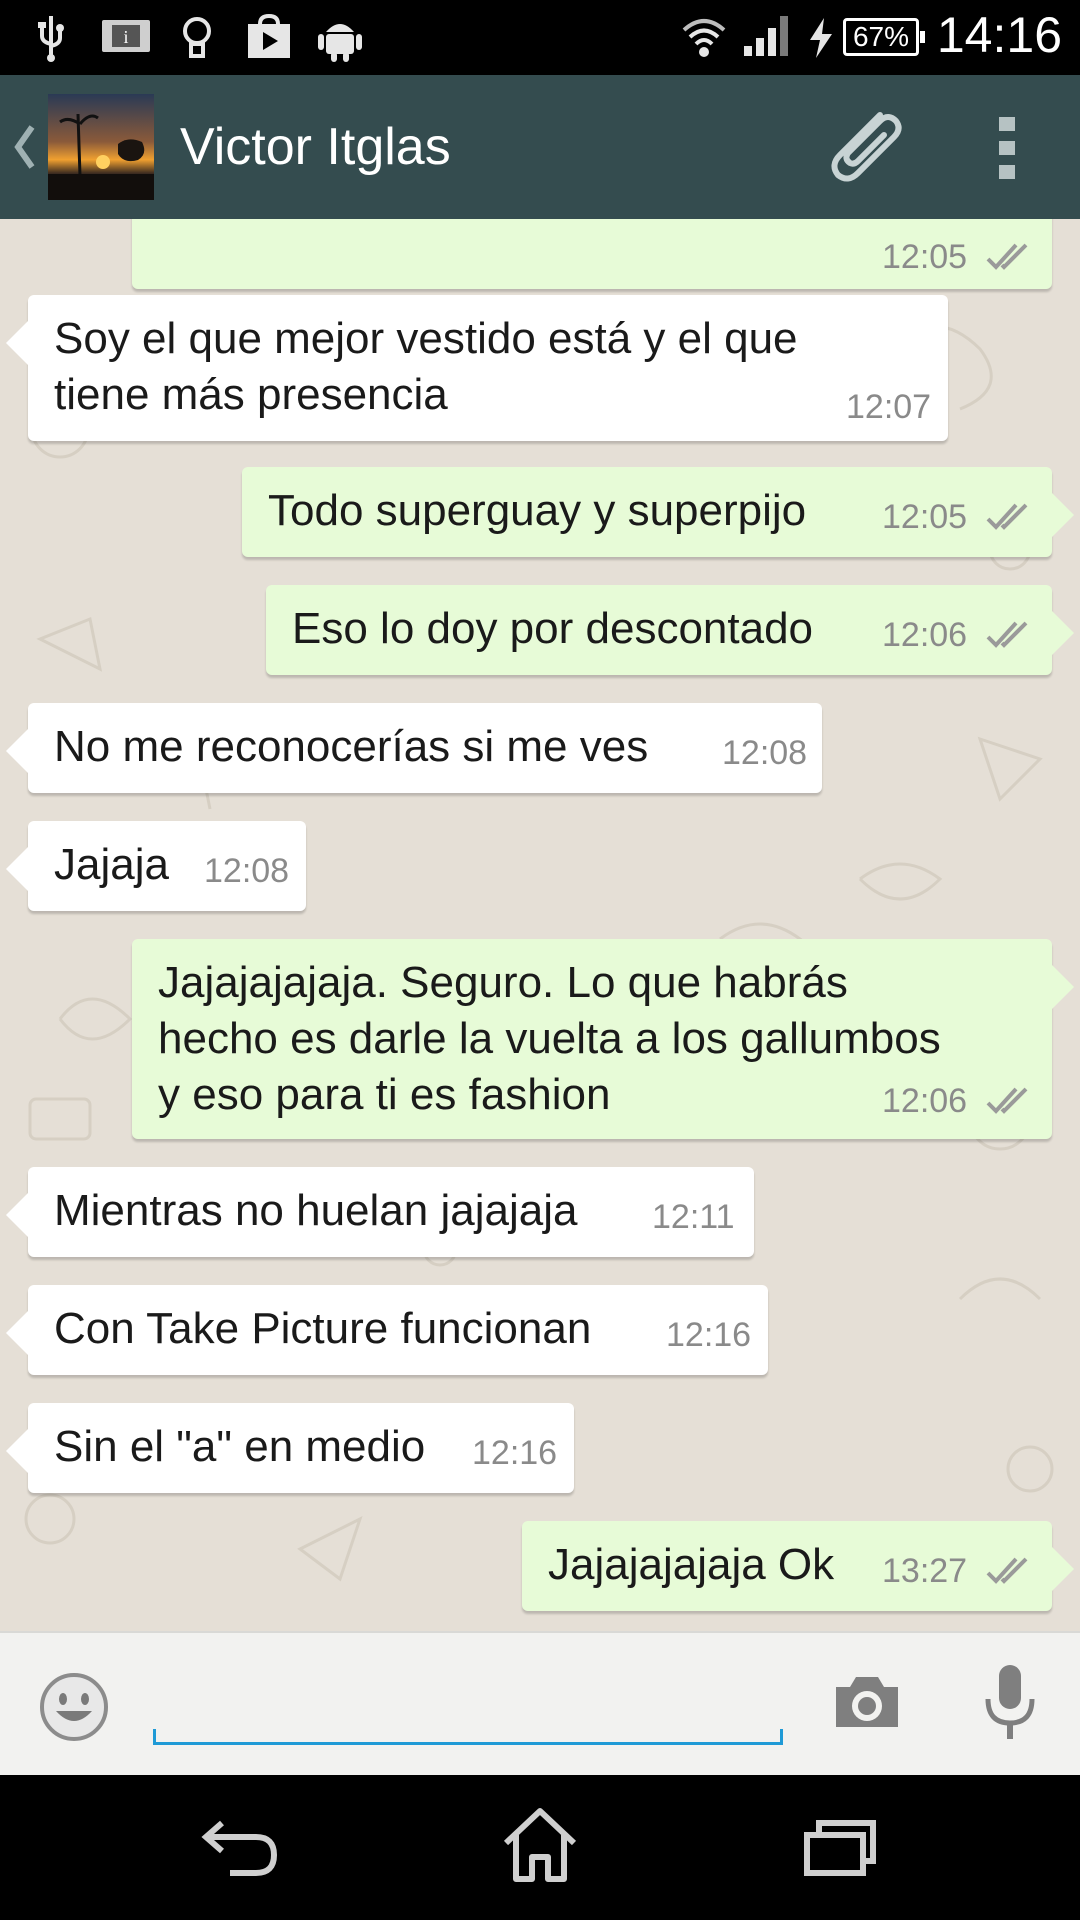  What do you see at coordinates (766, 36) in the screenshot?
I see `signal-icon` at bounding box center [766, 36].